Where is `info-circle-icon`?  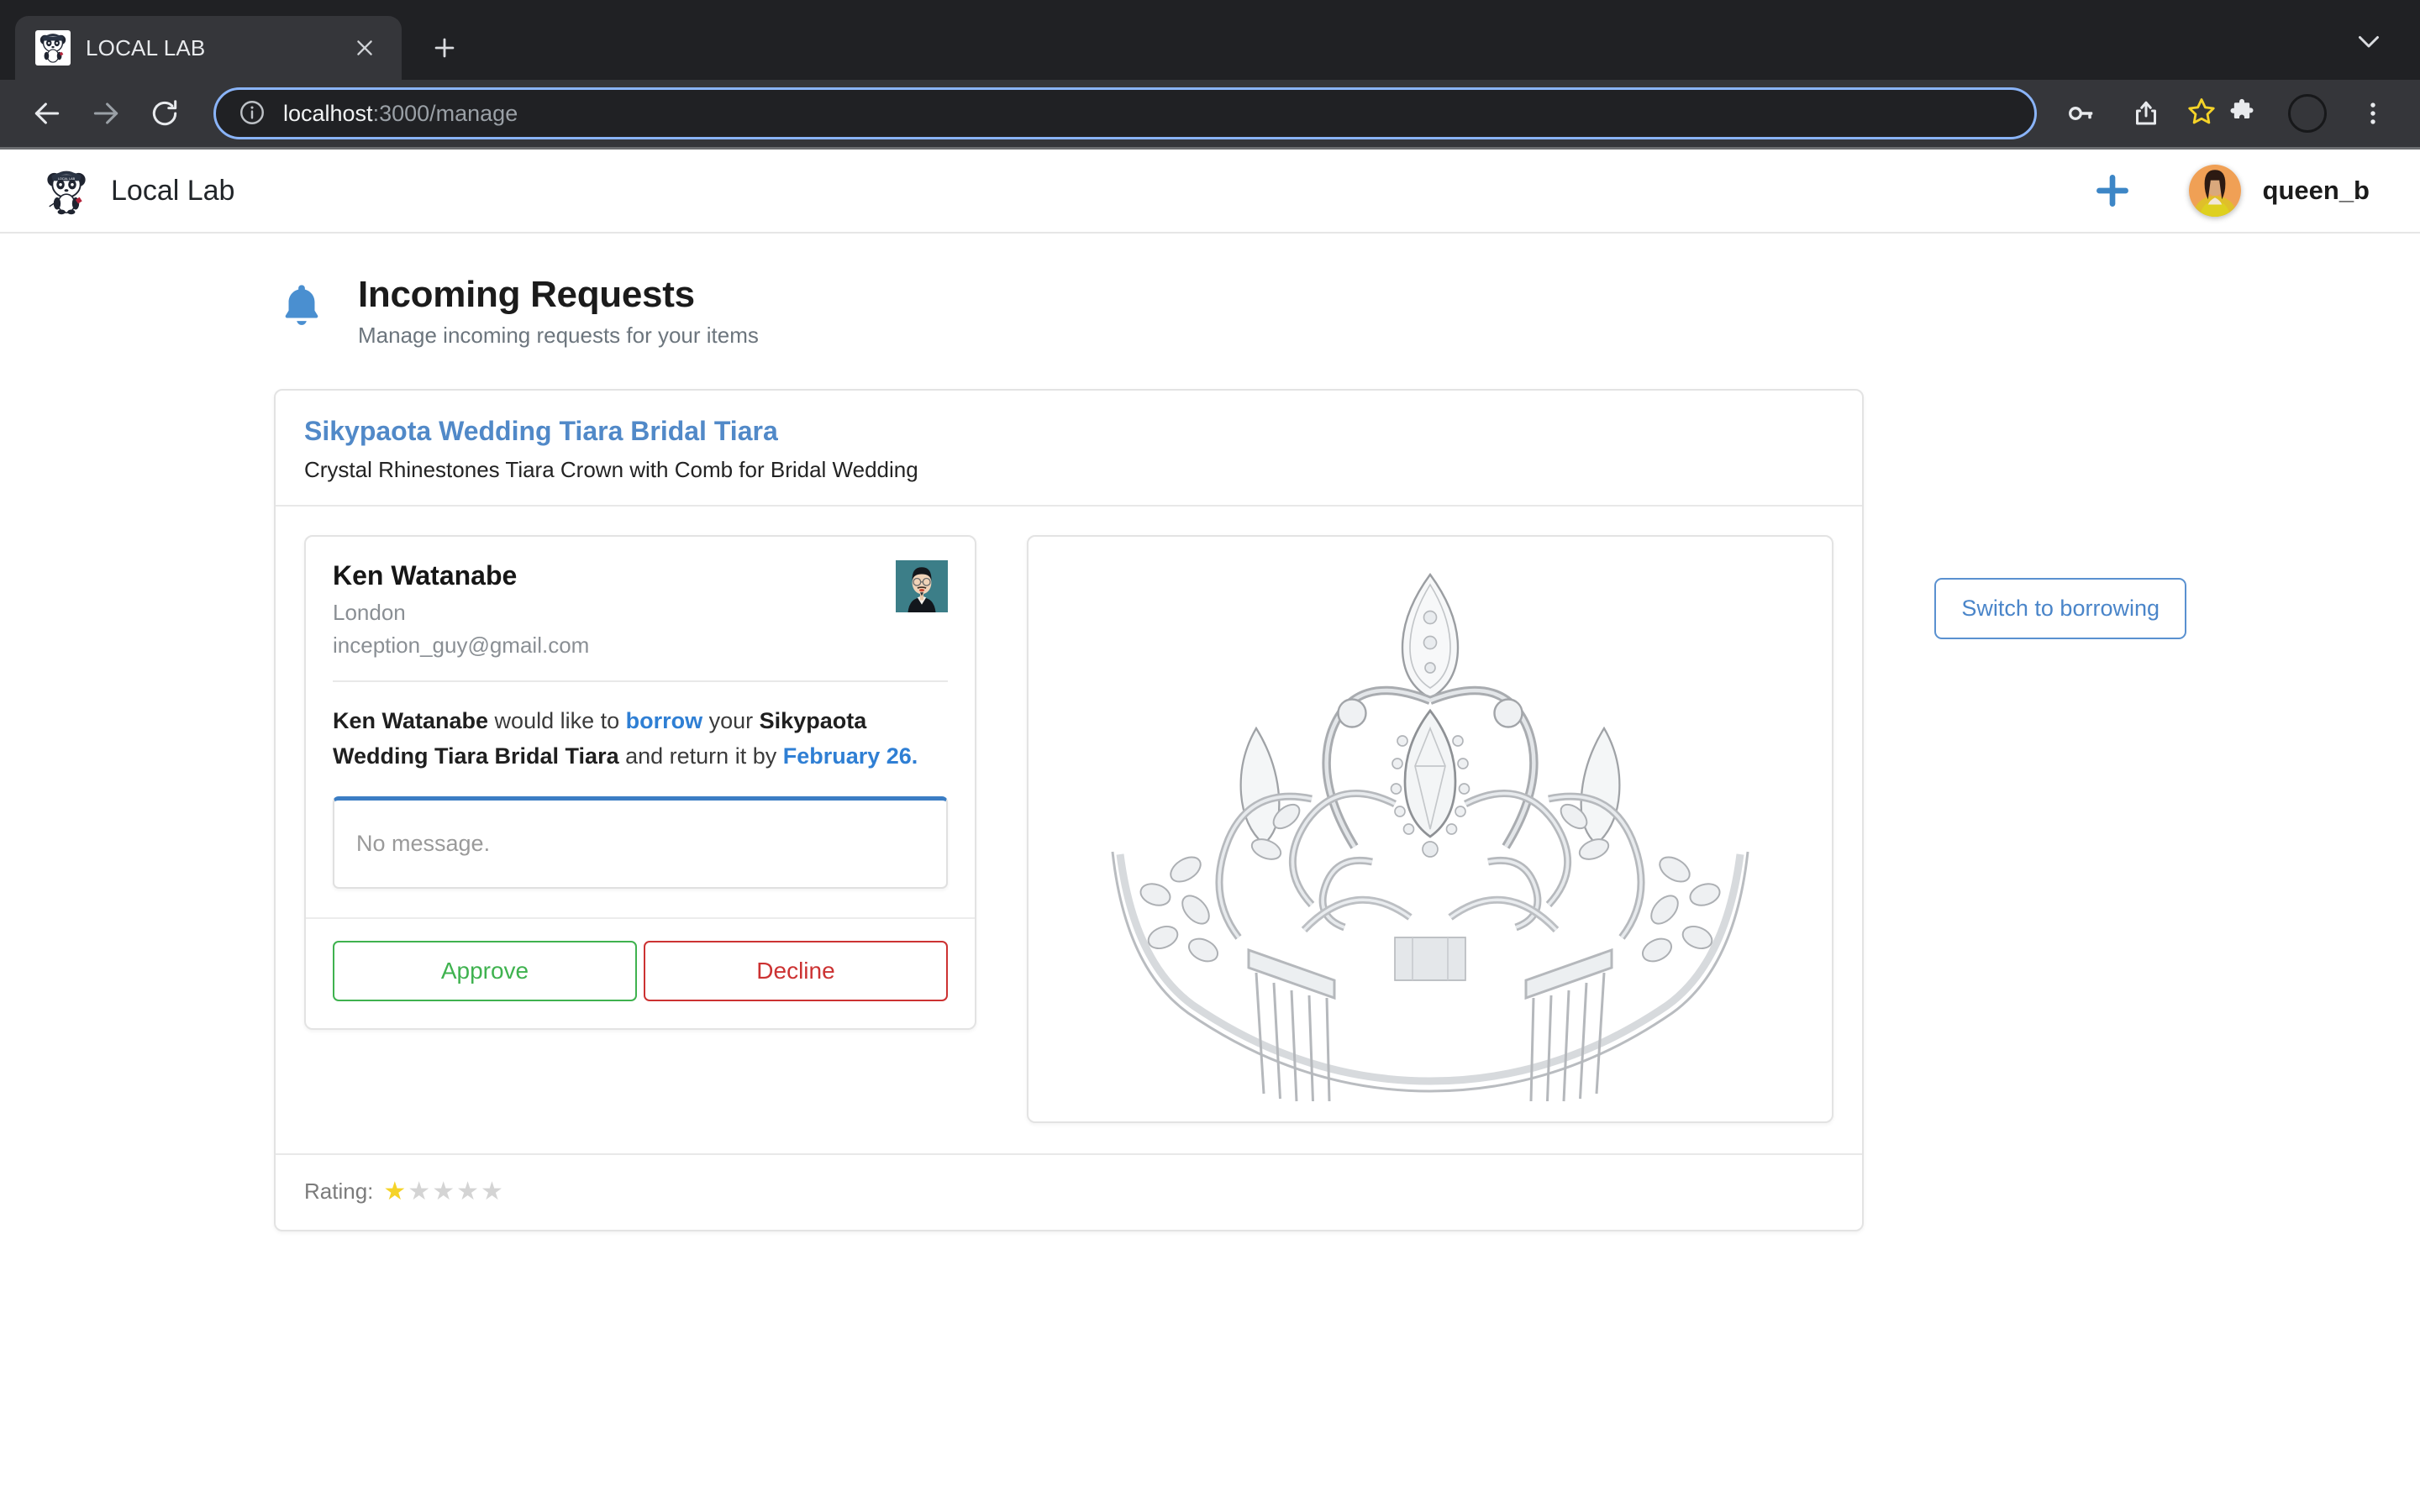 info-circle-icon is located at coordinates (253, 113).